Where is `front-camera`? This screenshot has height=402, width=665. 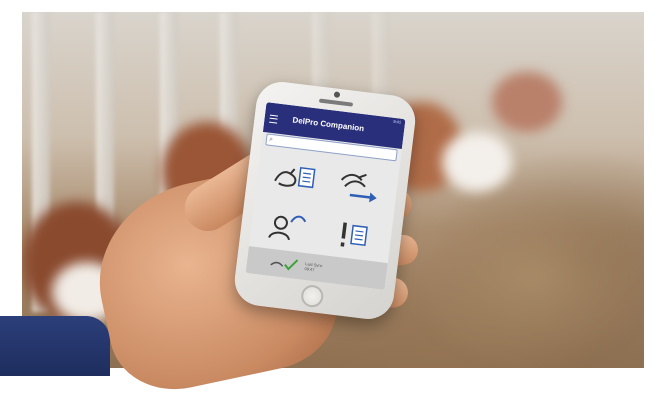 front-camera is located at coordinates (337, 95).